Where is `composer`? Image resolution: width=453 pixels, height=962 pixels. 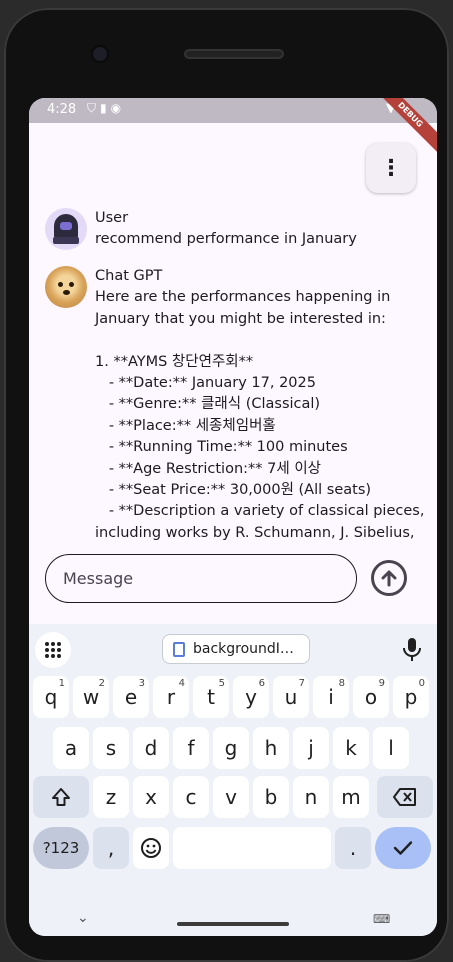 composer is located at coordinates (233, 583).